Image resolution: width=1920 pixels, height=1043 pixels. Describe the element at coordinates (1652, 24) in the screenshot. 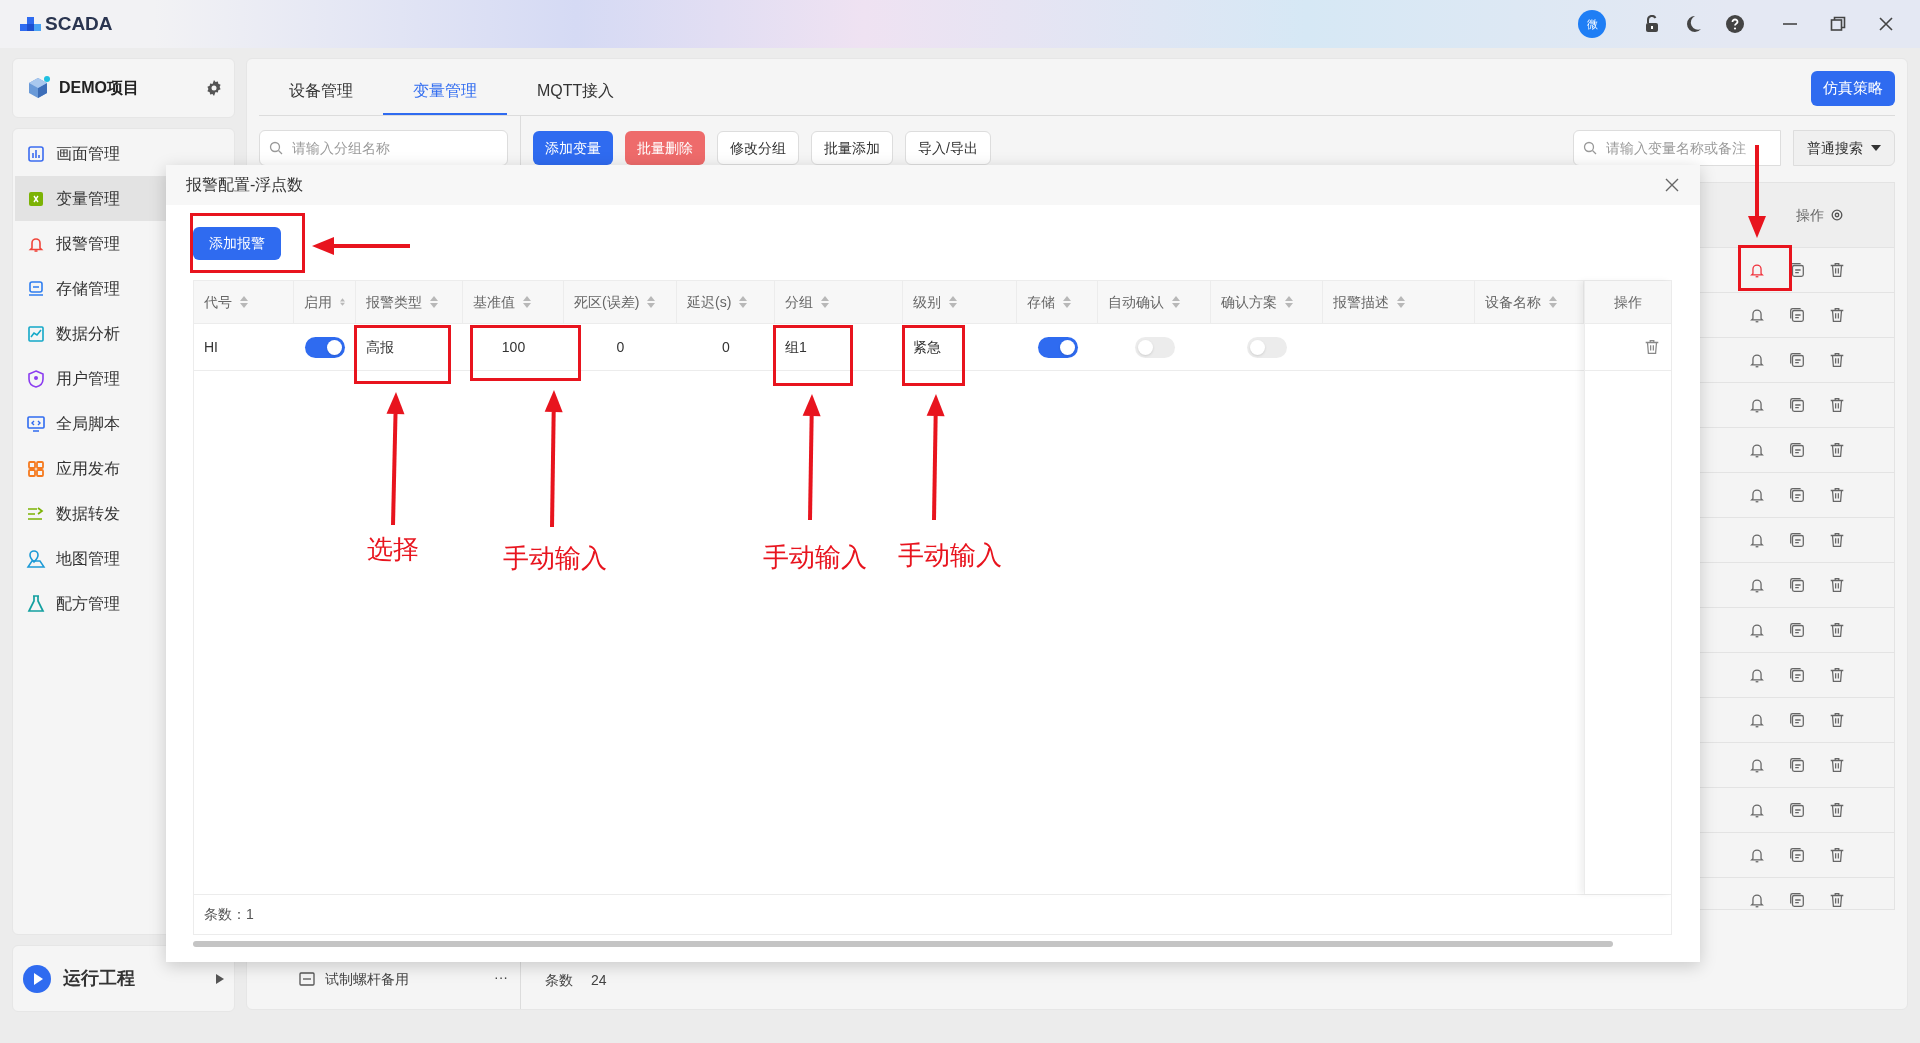

I see `lock-icon` at that location.